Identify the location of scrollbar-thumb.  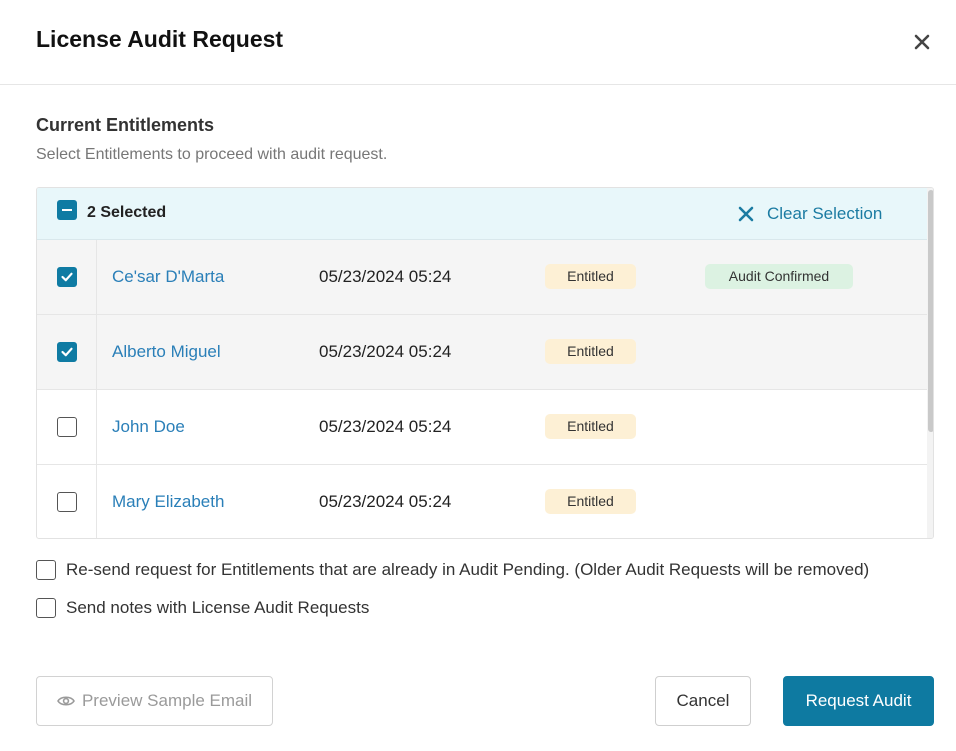
(930, 311).